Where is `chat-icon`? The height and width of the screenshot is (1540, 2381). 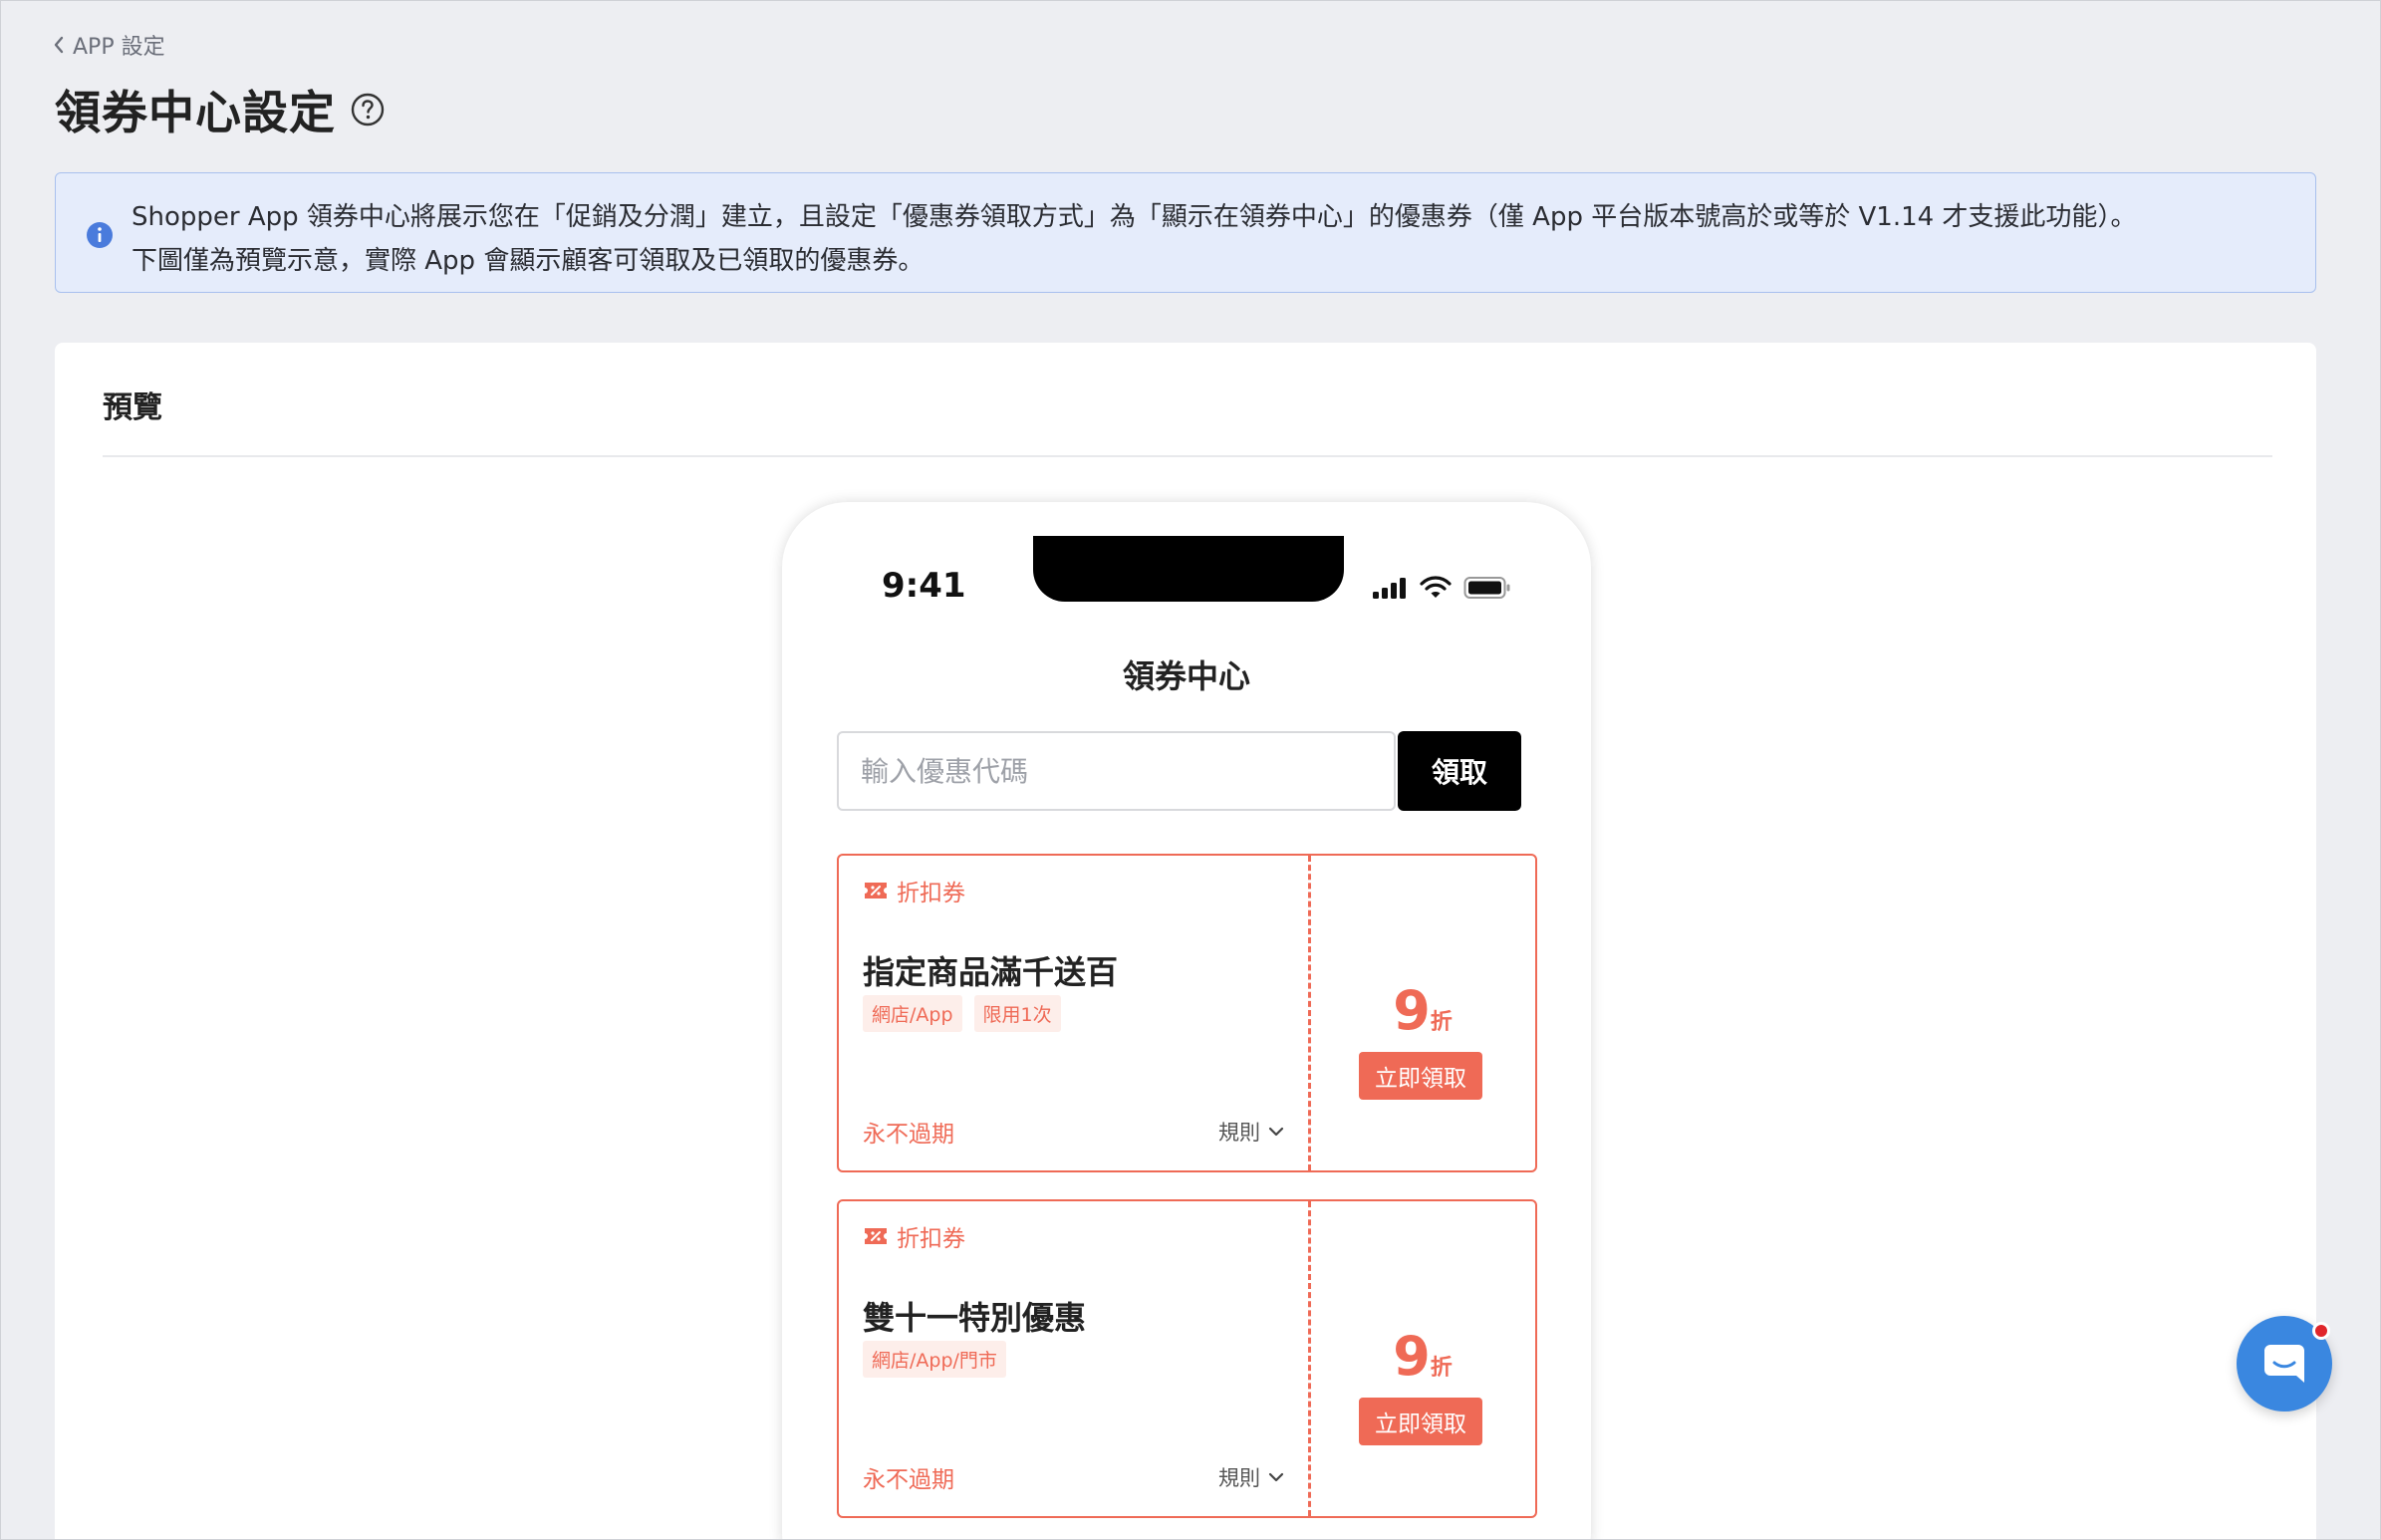
chat-icon is located at coordinates (2284, 1364).